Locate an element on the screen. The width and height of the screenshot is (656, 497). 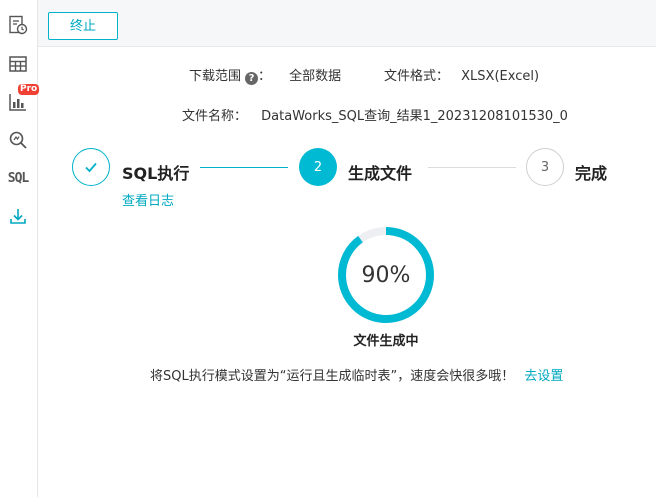
bar-chart-pro-icon: Pro is located at coordinates (23, 98).